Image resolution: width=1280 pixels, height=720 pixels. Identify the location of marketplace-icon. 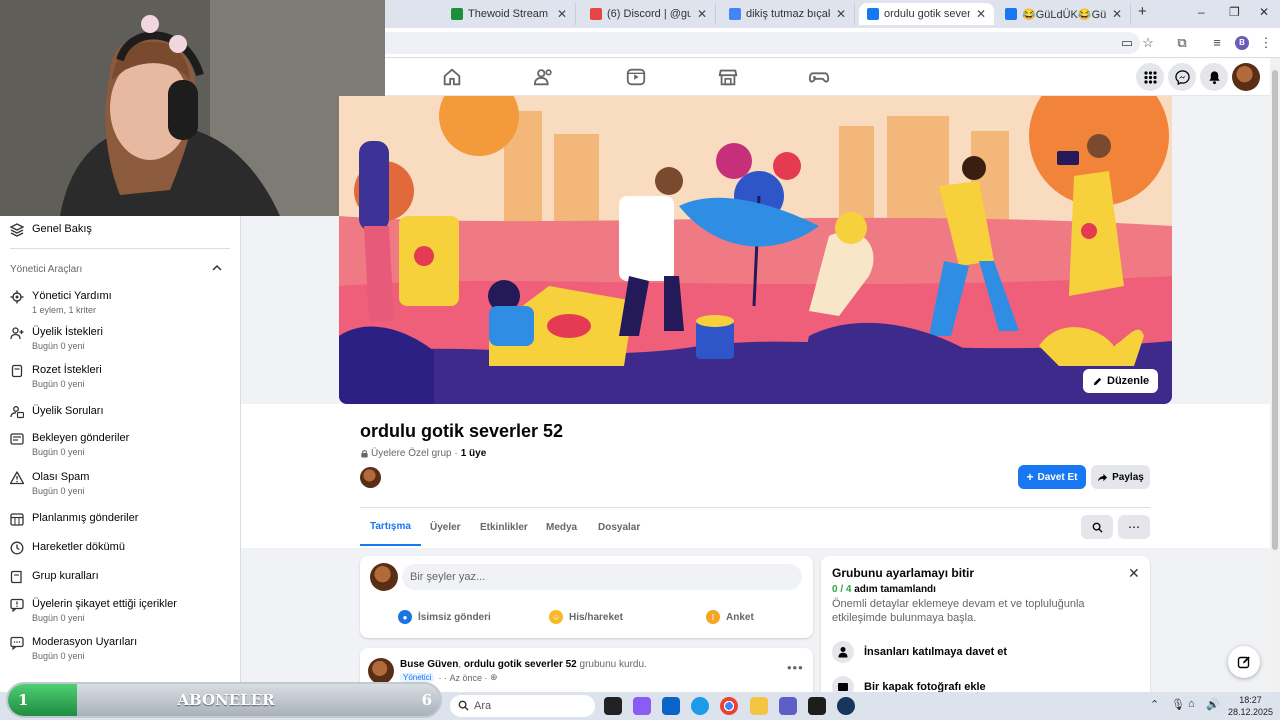
(728, 77).